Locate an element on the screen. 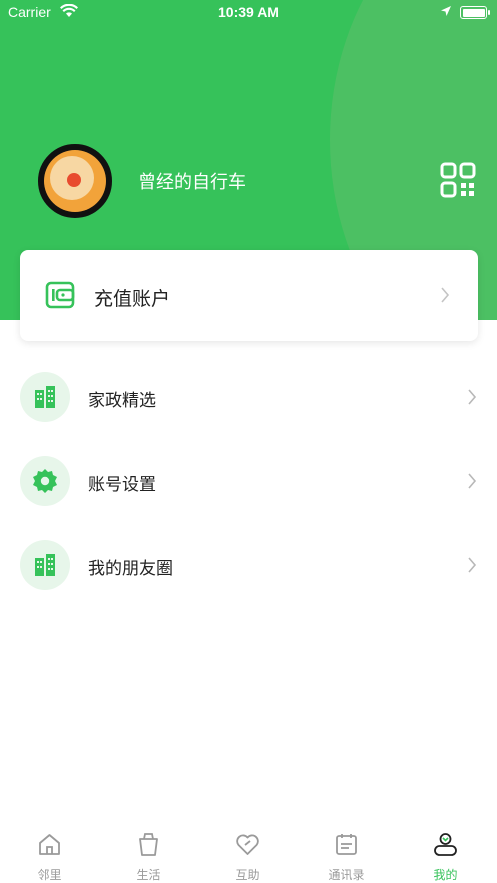 This screenshot has height=883, width=497. tab-neighborhood: 邻里 is located at coordinates (49, 851).